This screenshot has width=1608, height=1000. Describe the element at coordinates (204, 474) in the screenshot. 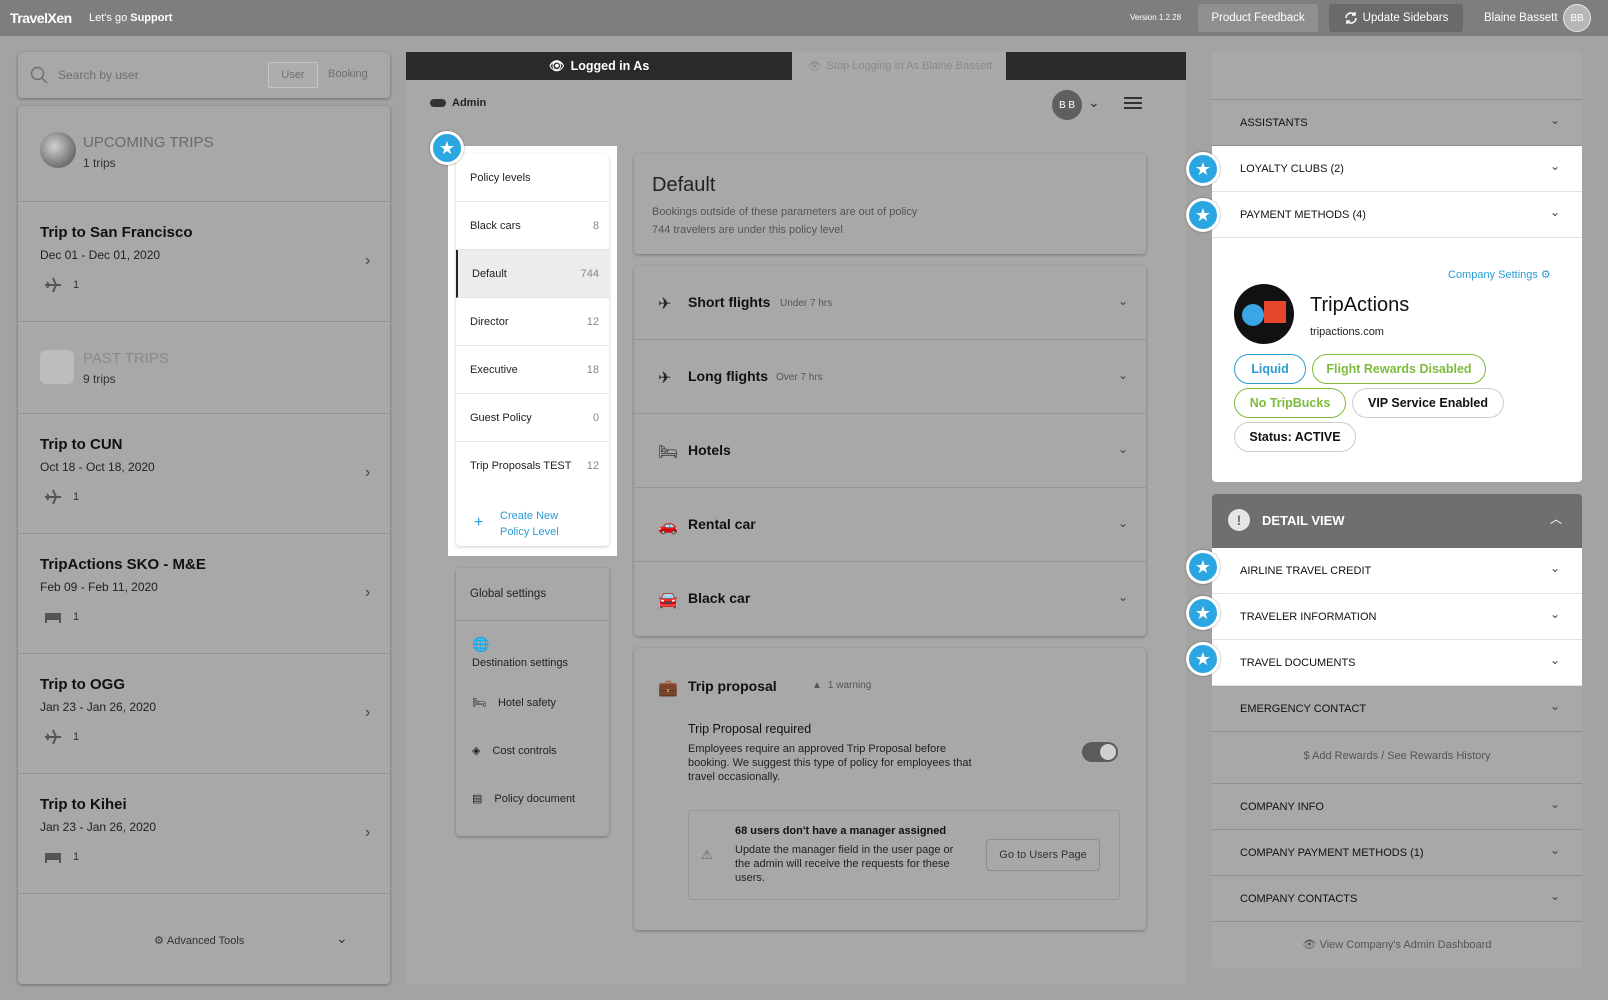

I see `trip-card: Trip to CUN Oct 18 - Oct 18, 2020 1 ›` at that location.